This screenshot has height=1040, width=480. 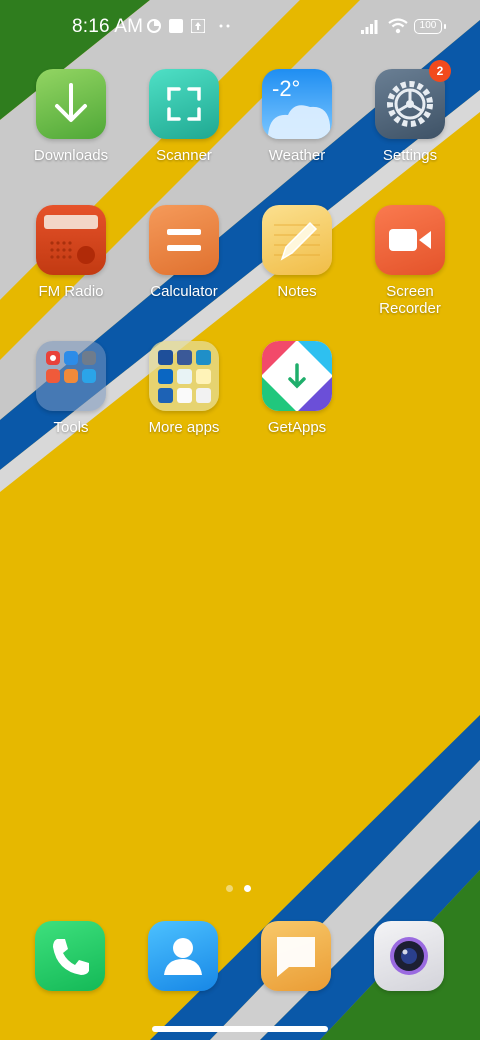 What do you see at coordinates (297, 291) in the screenshot?
I see `app-label: Notes` at bounding box center [297, 291].